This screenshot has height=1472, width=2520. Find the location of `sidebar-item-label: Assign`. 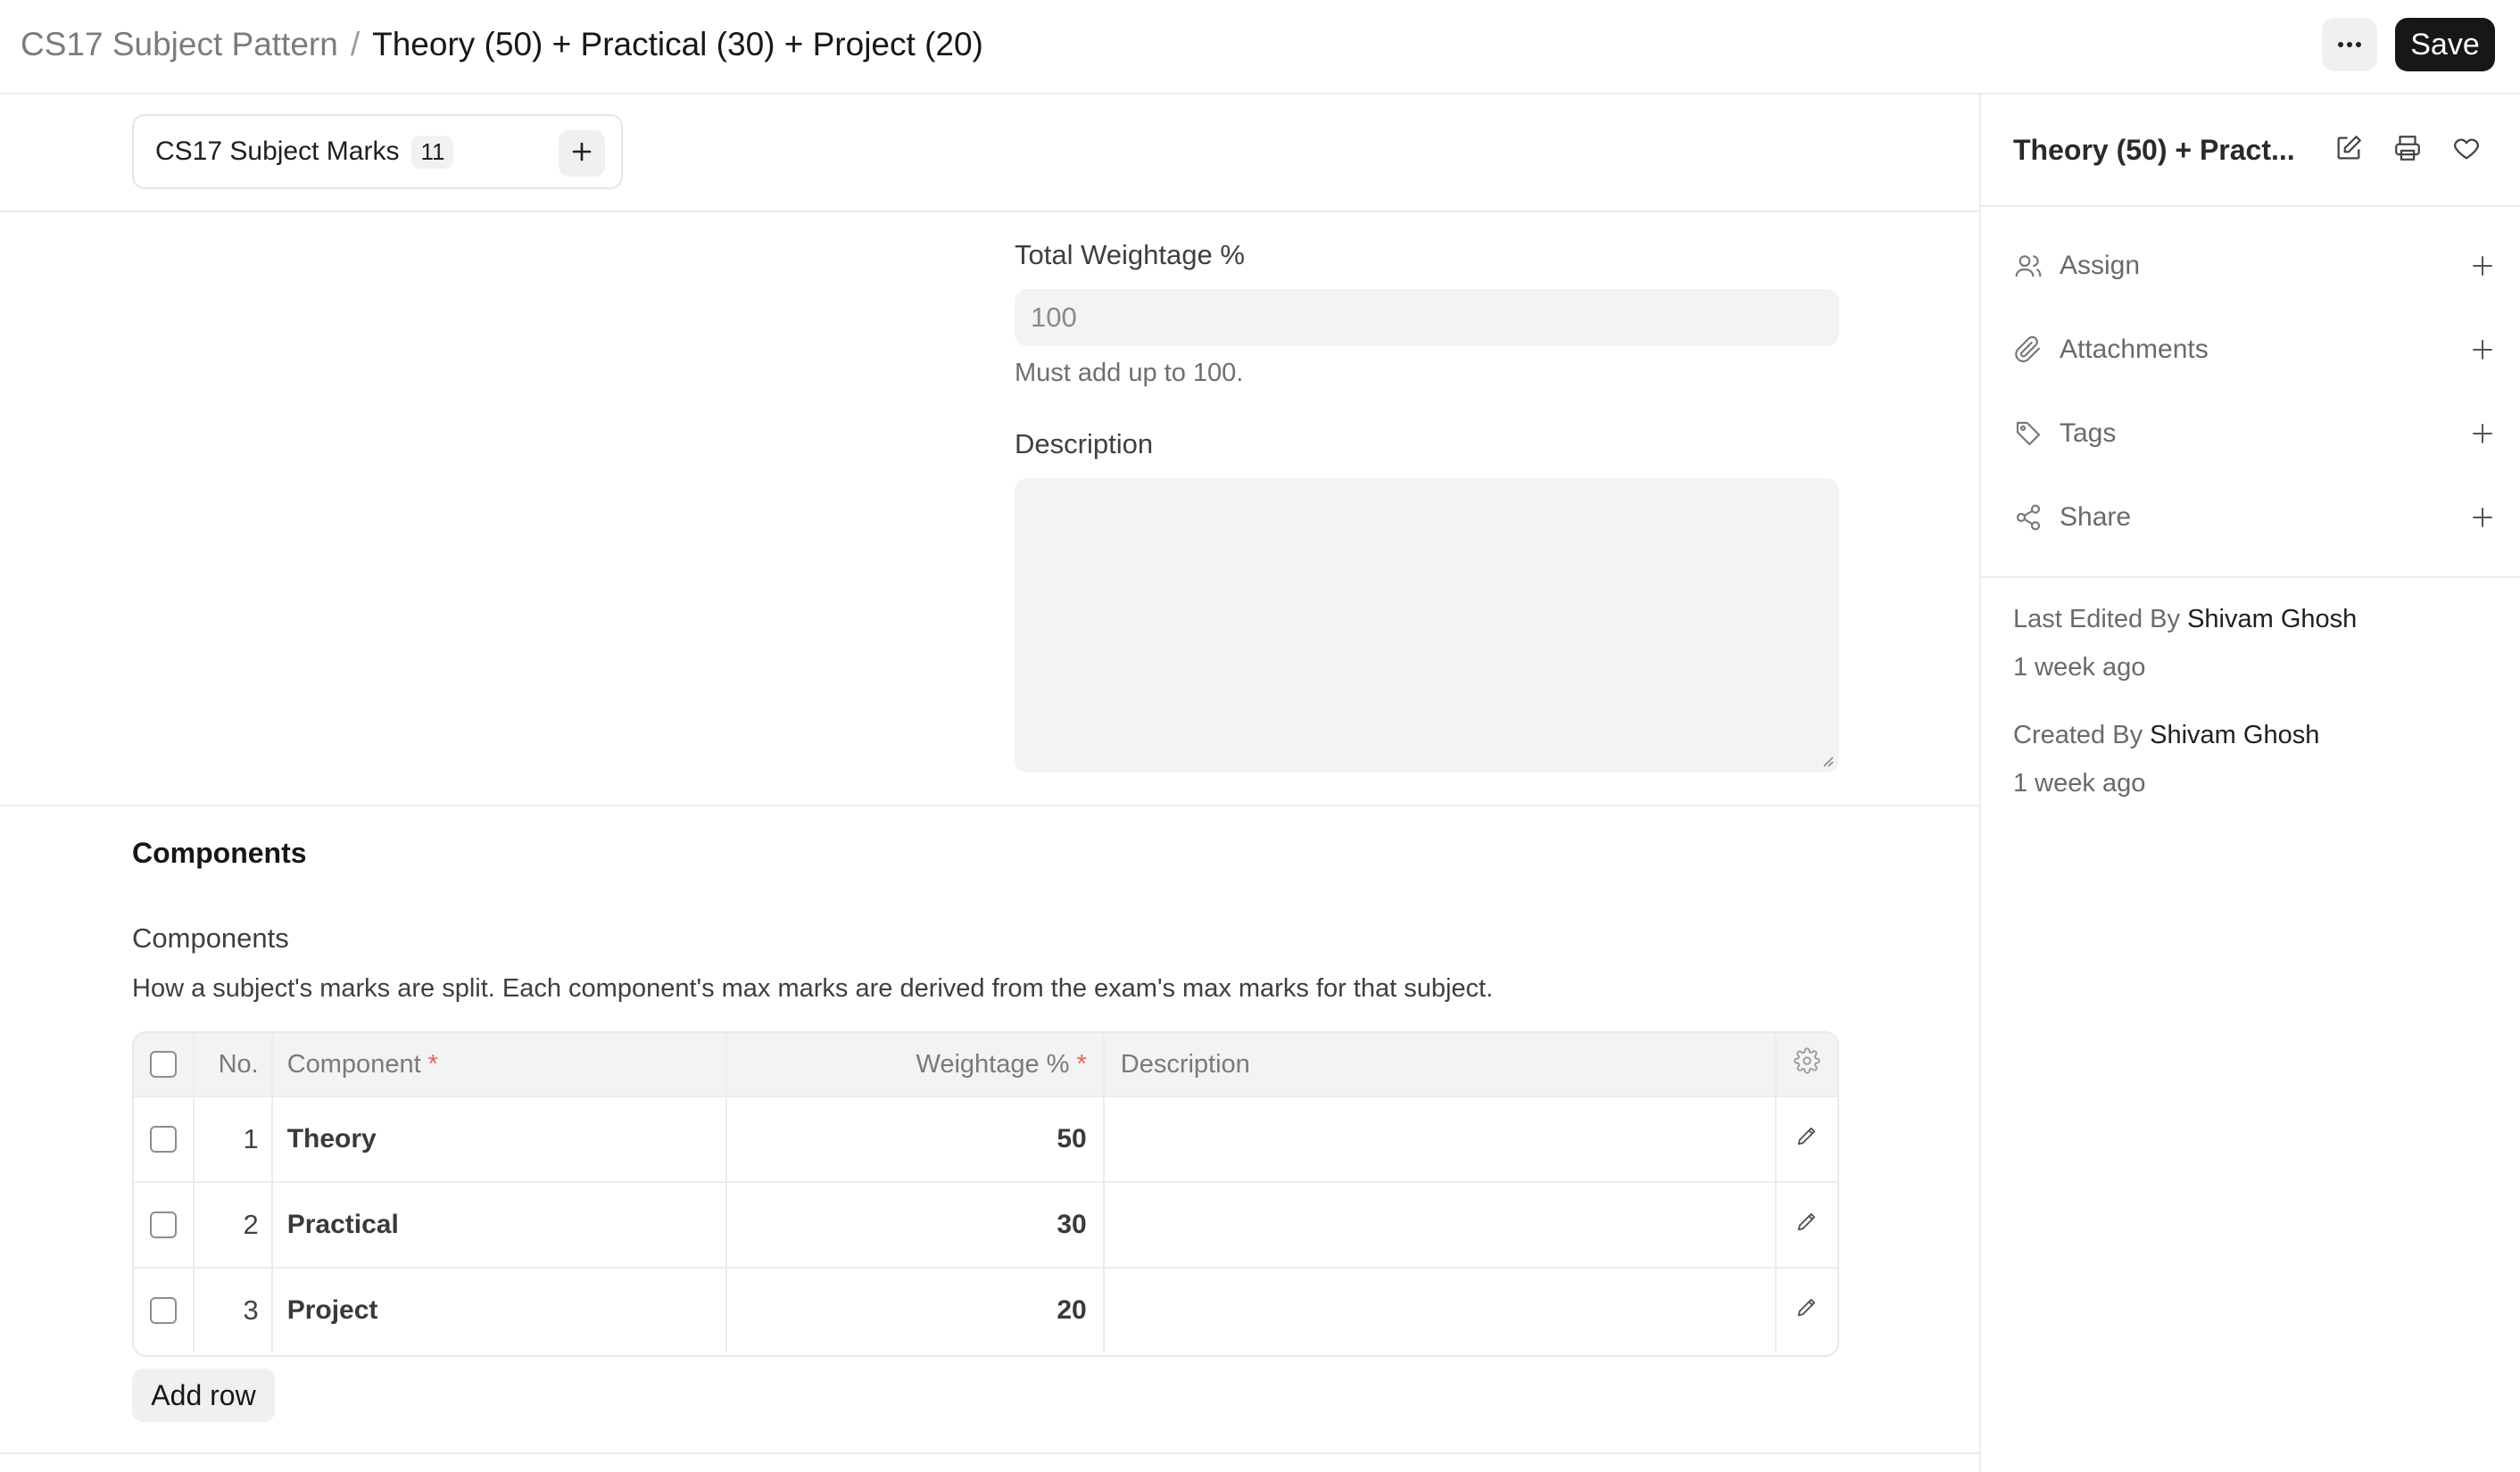

sidebar-item-label: Assign is located at coordinates (2100, 265).